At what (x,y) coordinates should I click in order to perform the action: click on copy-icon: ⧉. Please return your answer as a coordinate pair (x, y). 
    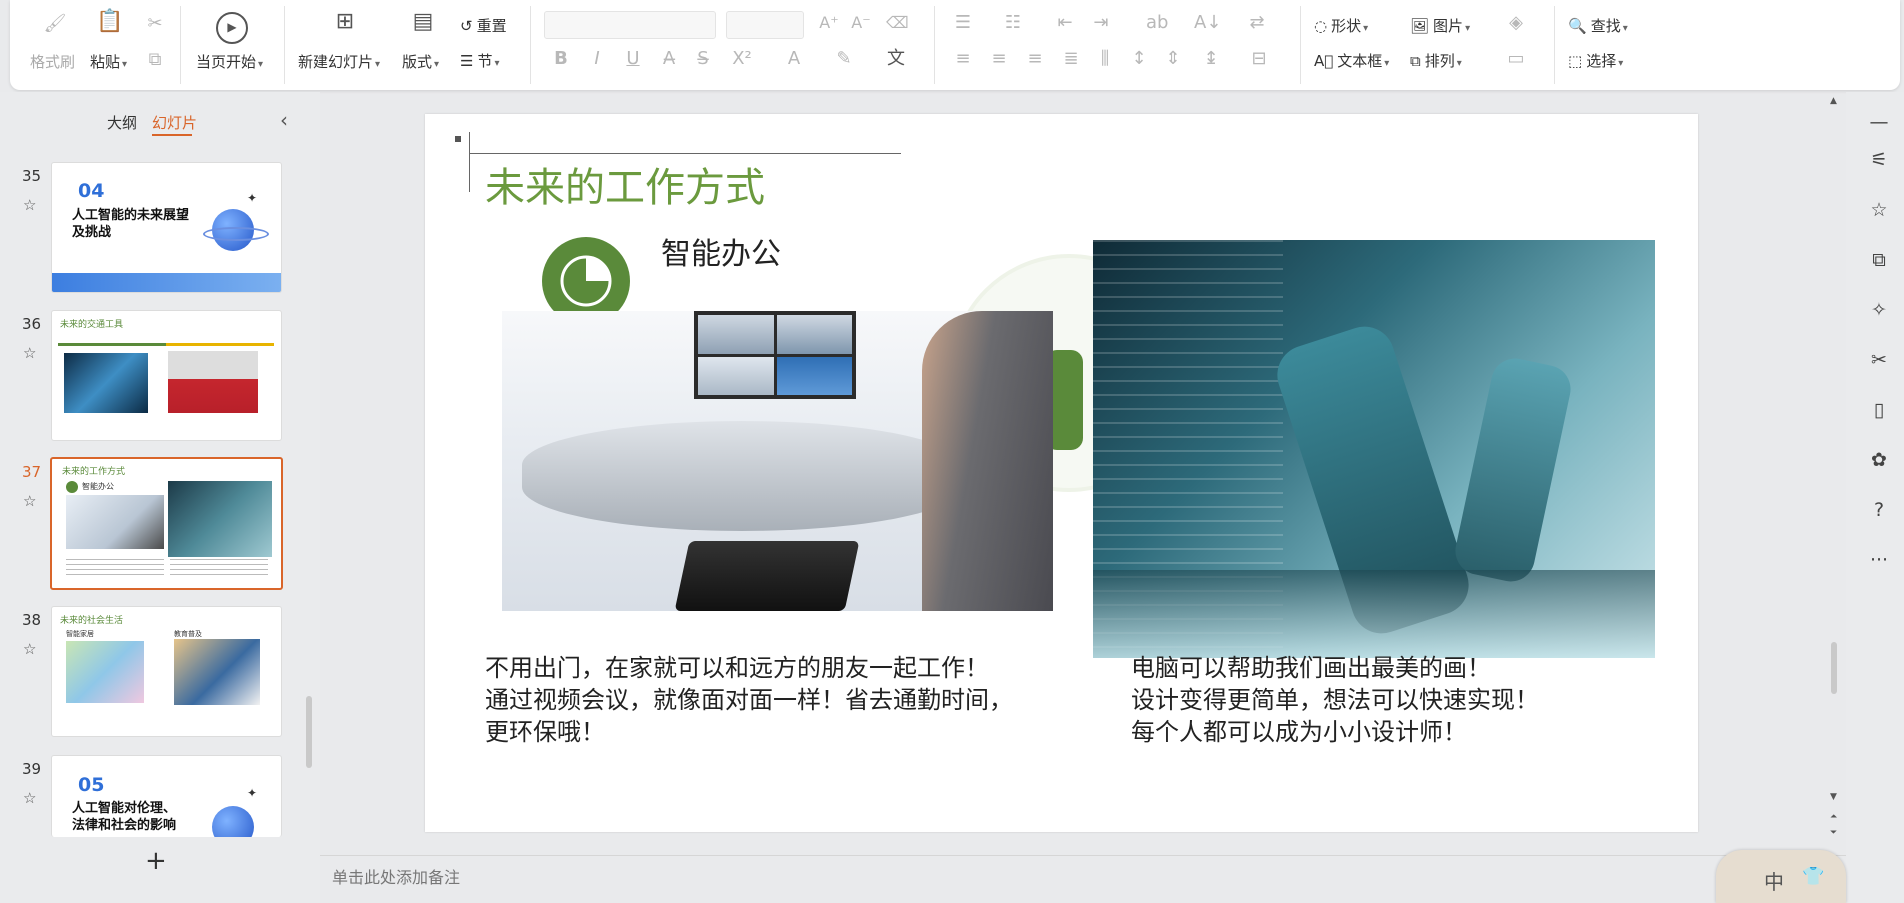
    Looking at the image, I should click on (155, 60).